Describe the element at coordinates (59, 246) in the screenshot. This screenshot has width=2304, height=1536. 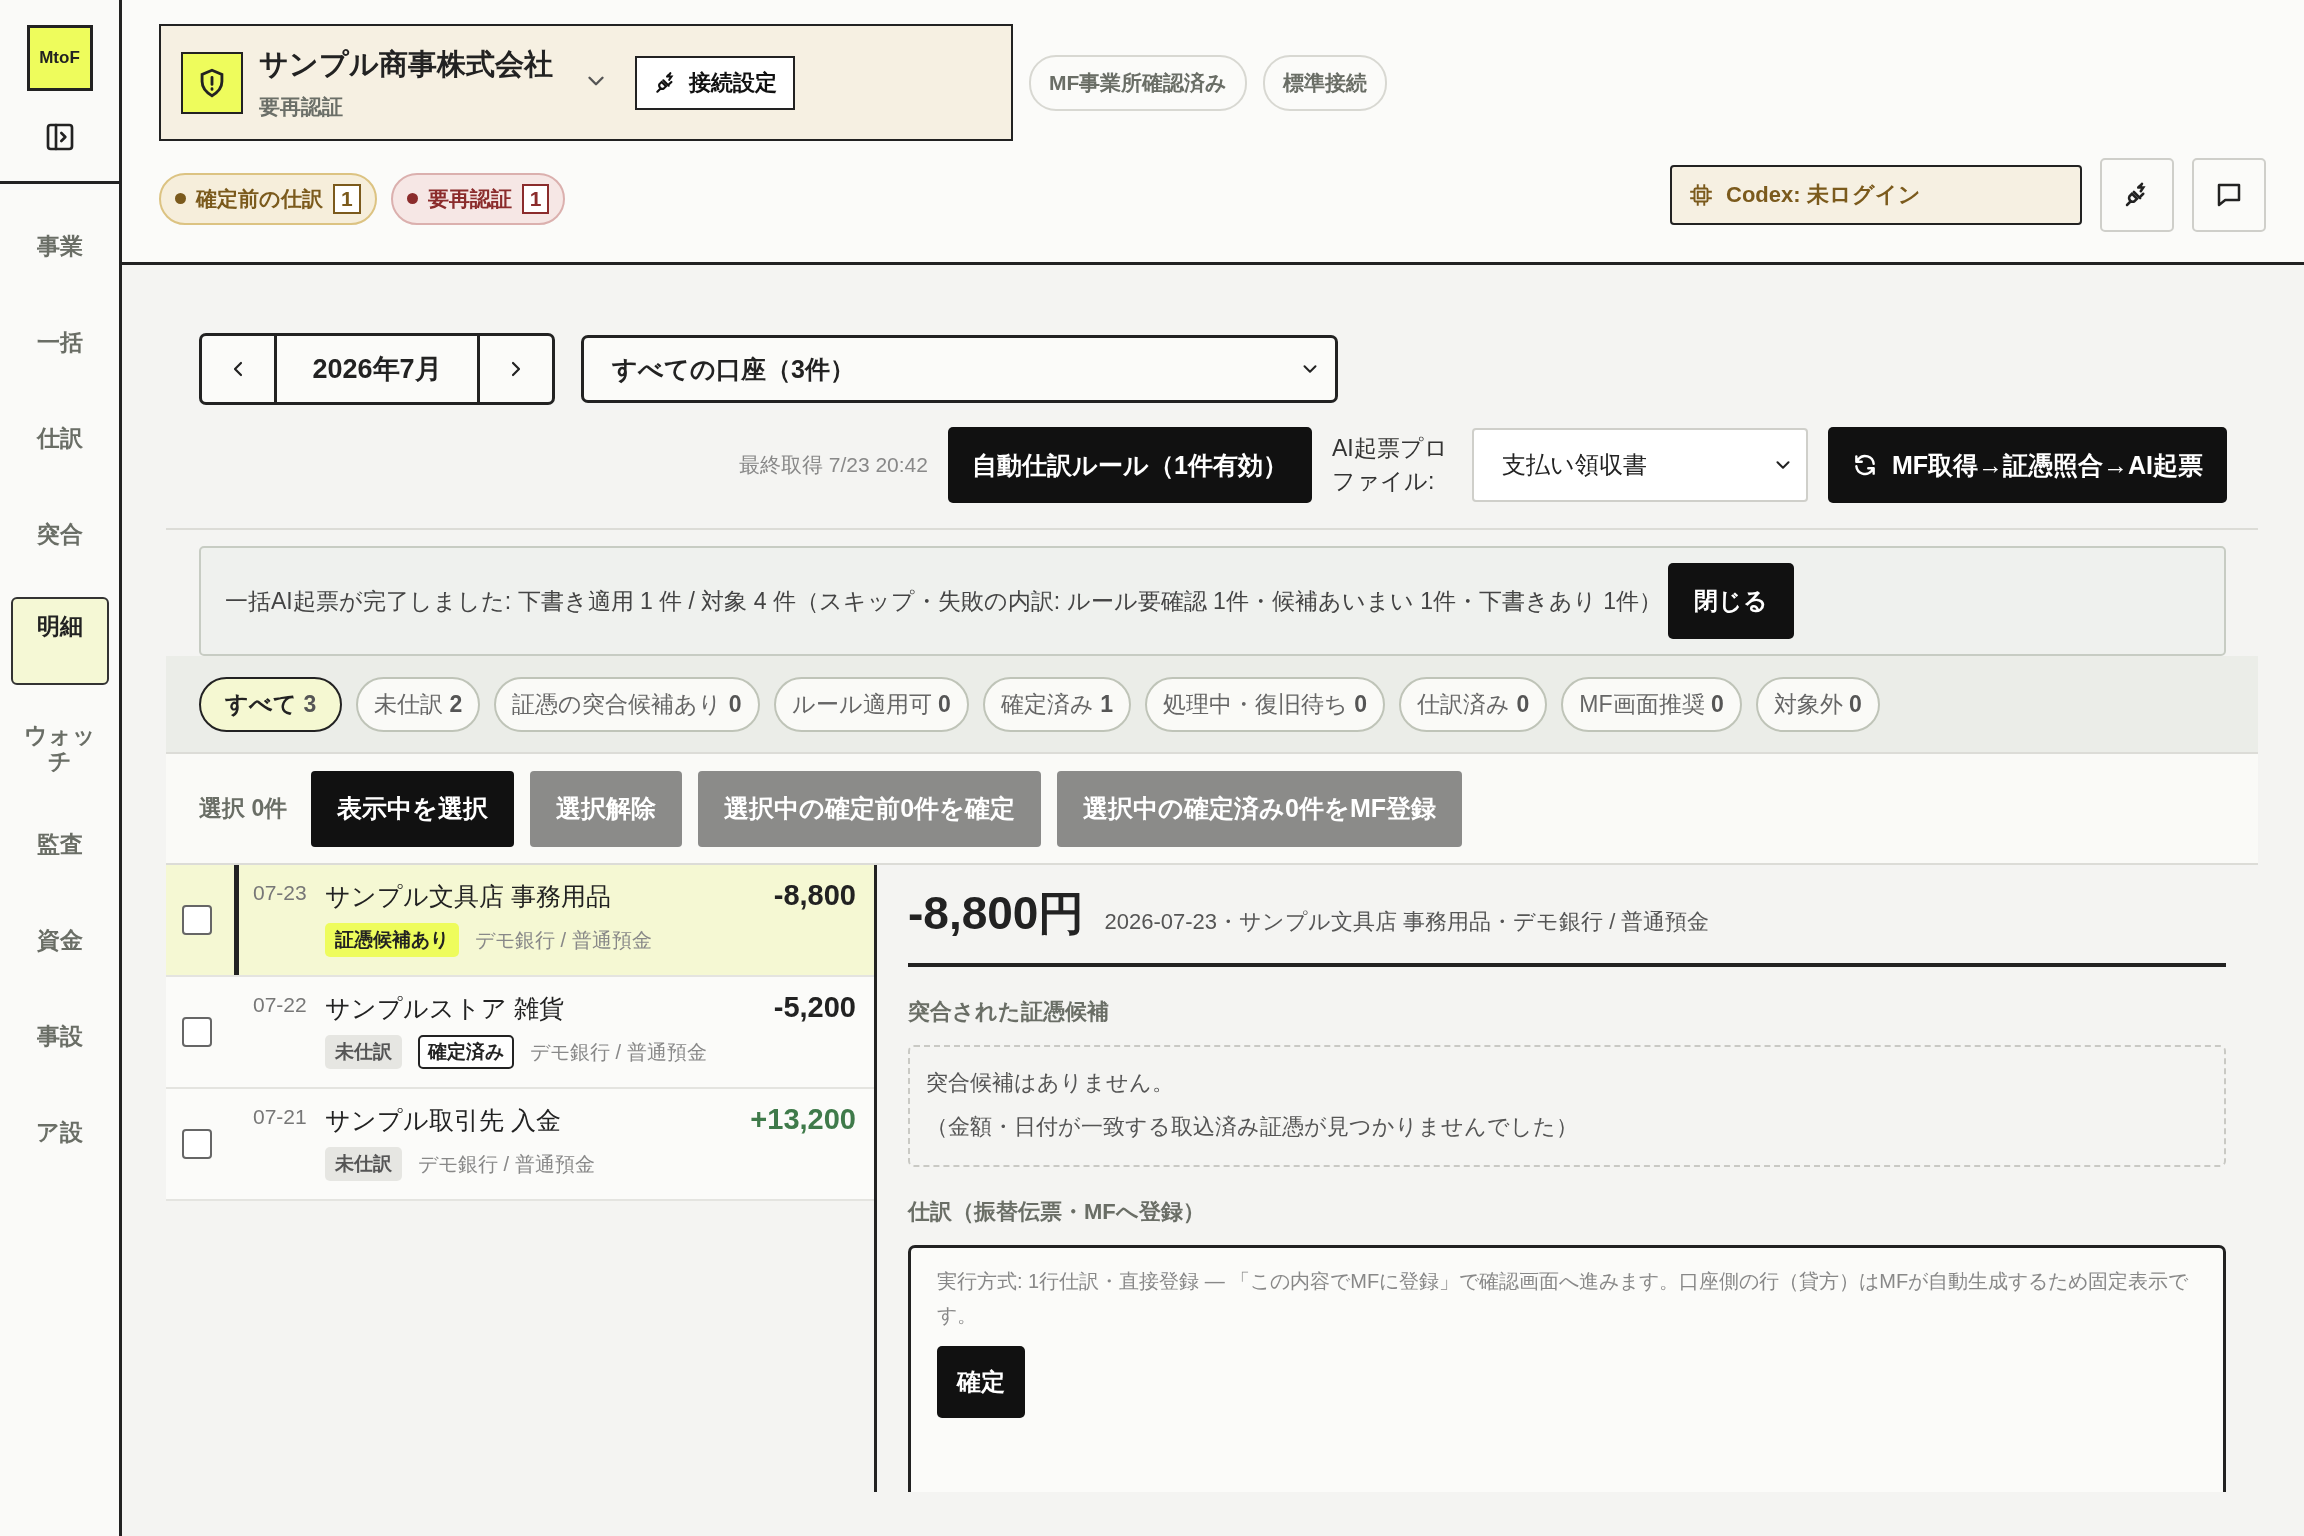
I see `nav-item: 事業` at that location.